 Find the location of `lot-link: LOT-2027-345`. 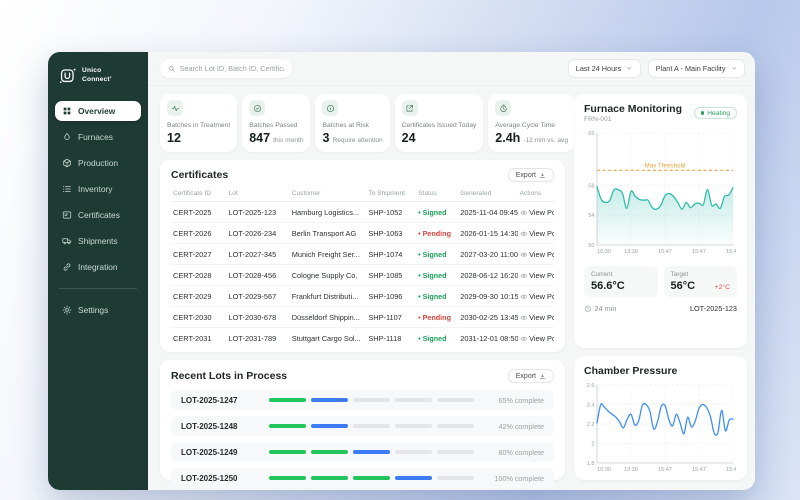

lot-link: LOT-2027-345 is located at coordinates (258, 254).